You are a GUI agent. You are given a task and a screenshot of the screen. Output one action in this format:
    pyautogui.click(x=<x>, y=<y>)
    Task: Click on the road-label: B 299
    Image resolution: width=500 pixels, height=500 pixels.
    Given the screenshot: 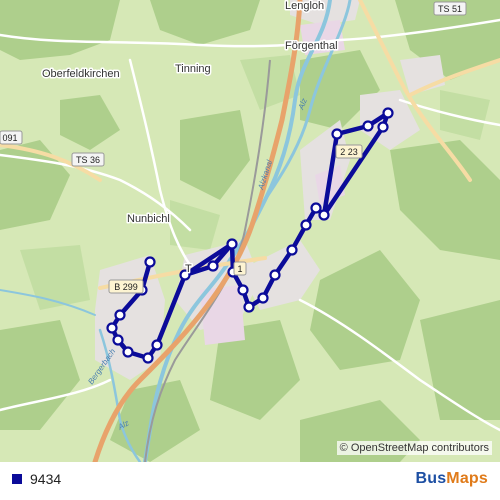 What is the action you would take?
    pyautogui.click(x=126, y=287)
    